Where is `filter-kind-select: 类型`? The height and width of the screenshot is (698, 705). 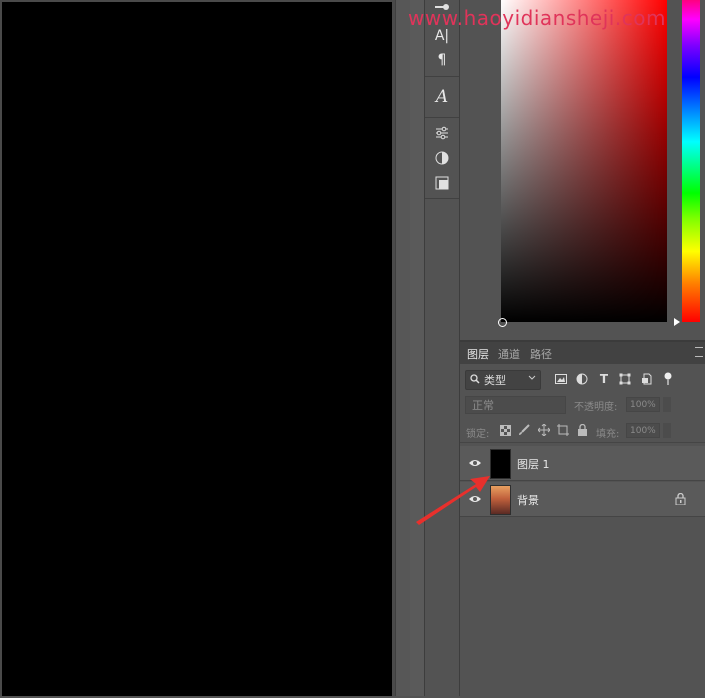 filter-kind-select: 类型 is located at coordinates (503, 380).